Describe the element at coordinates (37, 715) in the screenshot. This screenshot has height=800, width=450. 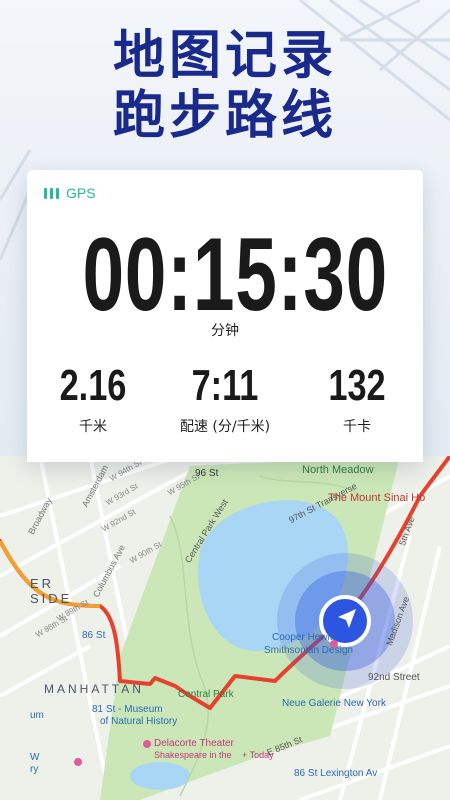
I see `map-label-um: um` at that location.